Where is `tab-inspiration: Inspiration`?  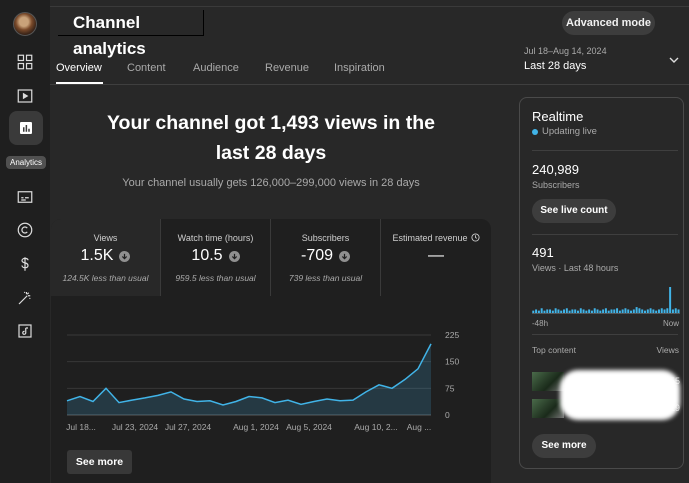
tab-inspiration: Inspiration is located at coordinates (359, 68).